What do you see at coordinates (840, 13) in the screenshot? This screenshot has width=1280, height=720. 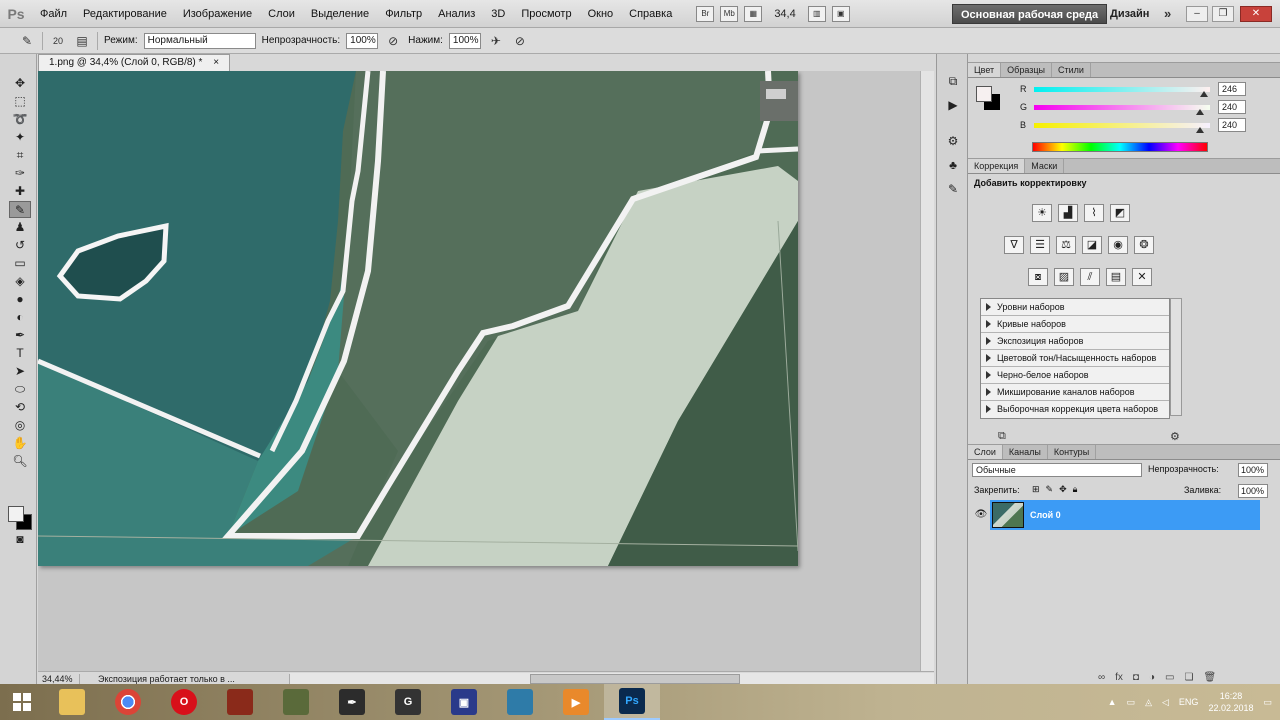 I see `screen-mode-icon: ▣` at bounding box center [840, 13].